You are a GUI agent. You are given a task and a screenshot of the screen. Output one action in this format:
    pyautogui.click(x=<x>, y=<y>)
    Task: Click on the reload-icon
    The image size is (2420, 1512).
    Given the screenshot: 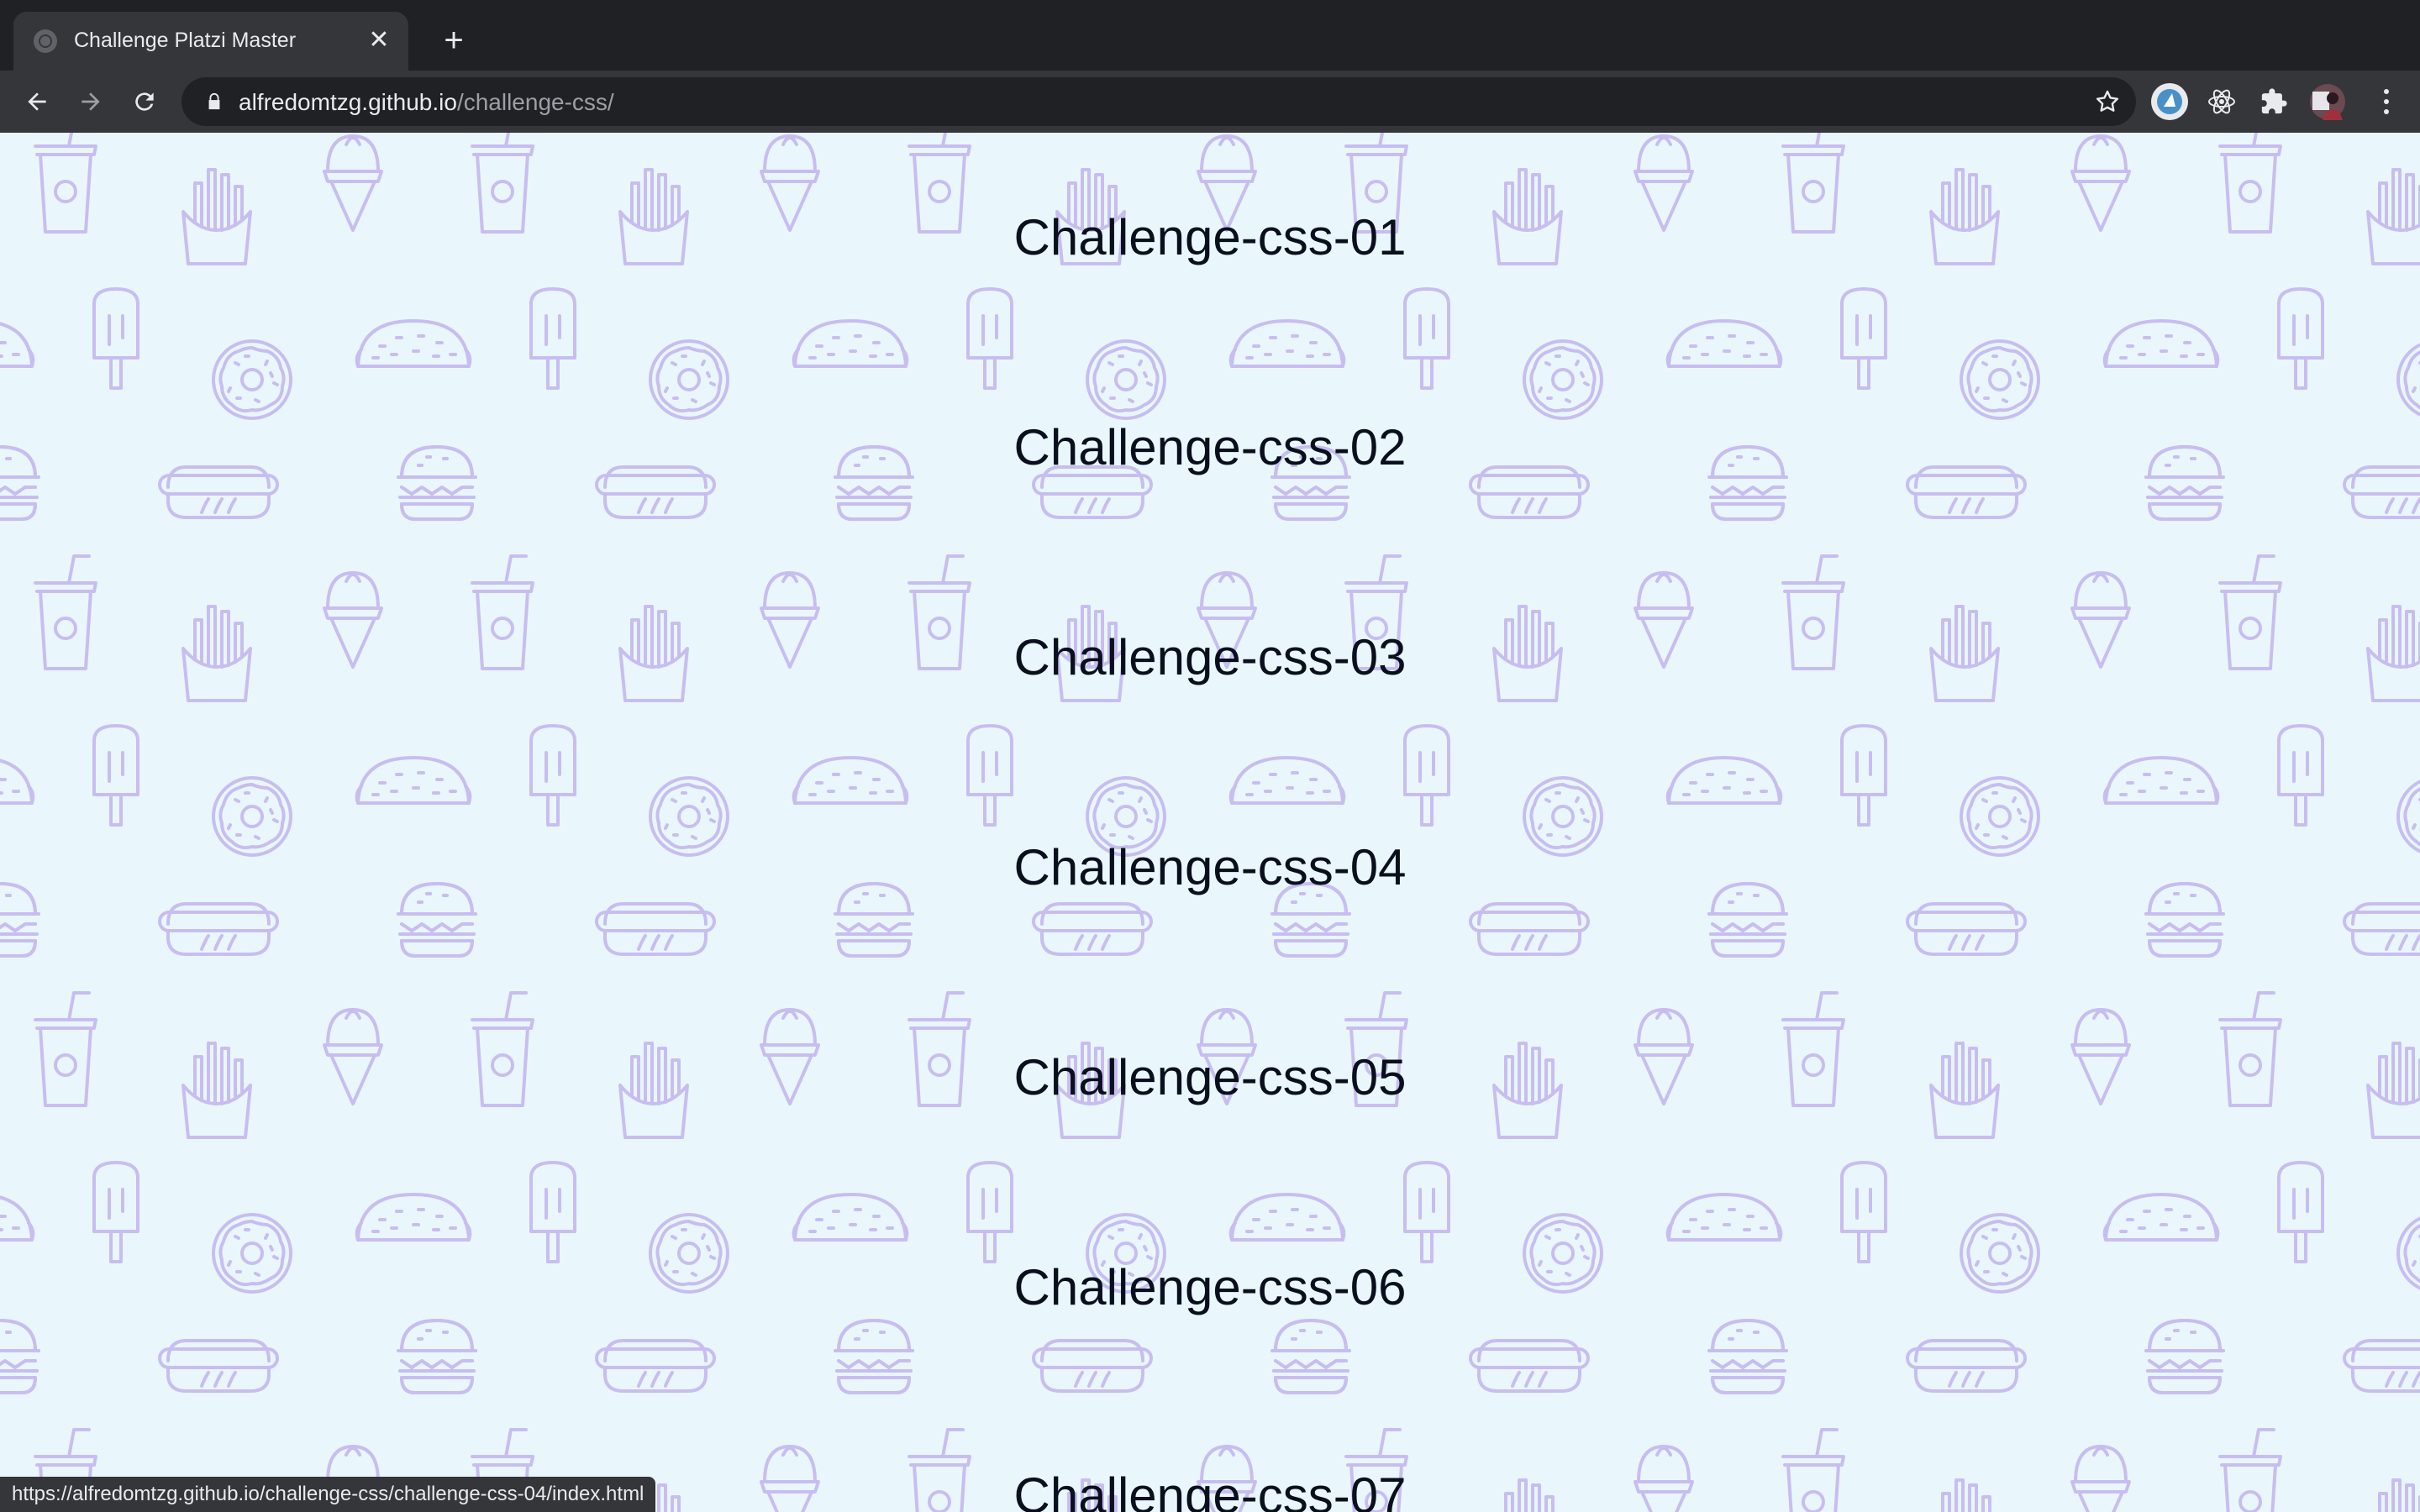 What is the action you would take?
    pyautogui.click(x=144, y=101)
    